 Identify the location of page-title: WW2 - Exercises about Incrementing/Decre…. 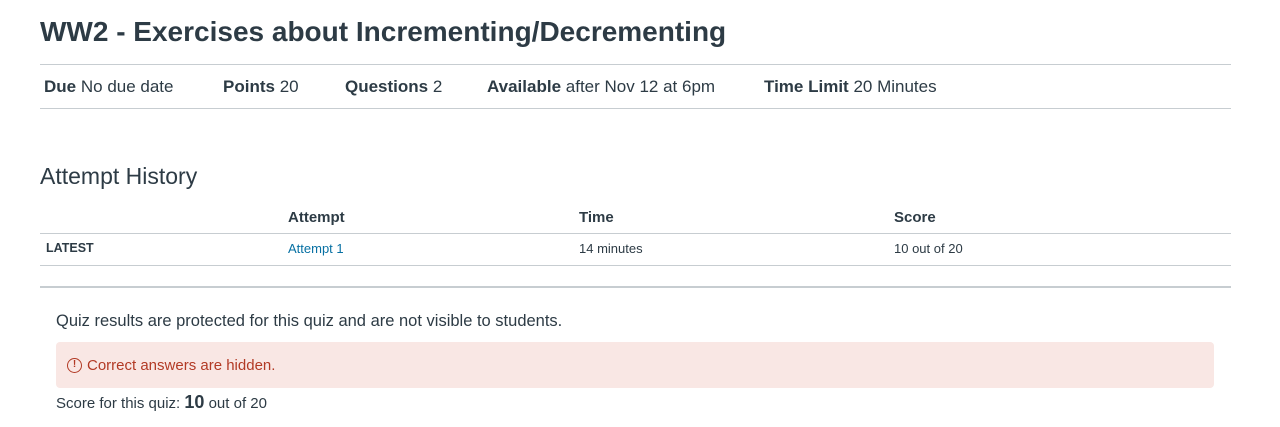
(383, 31).